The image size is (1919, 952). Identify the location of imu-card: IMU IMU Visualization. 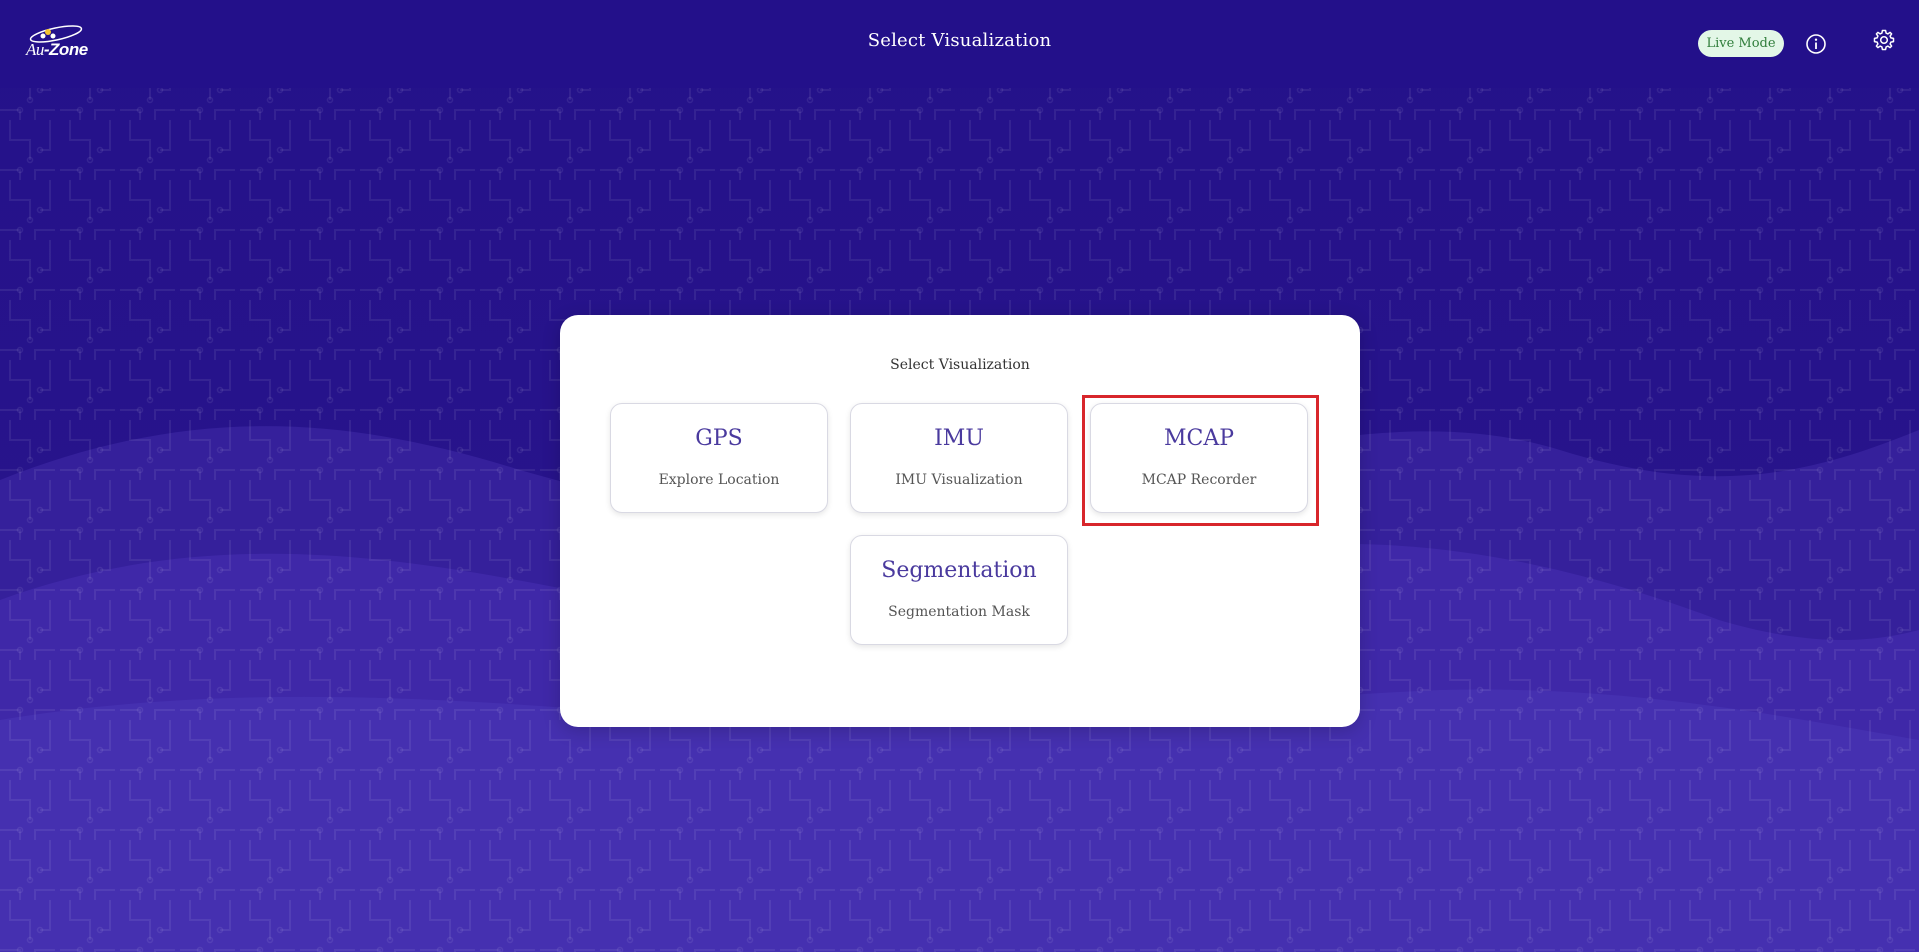
(959, 458).